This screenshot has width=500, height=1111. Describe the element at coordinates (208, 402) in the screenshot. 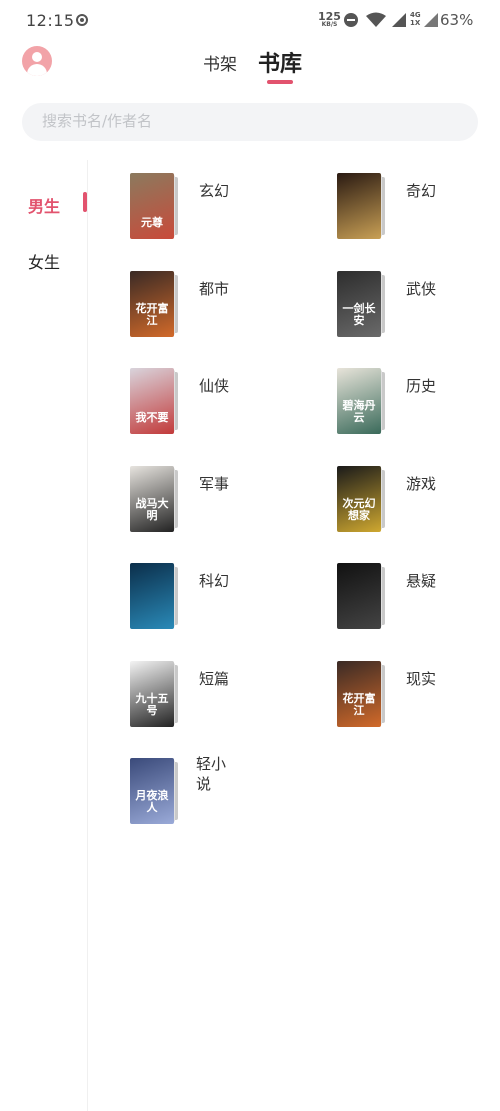

I see `category-item: 我不要 仙侠` at that location.